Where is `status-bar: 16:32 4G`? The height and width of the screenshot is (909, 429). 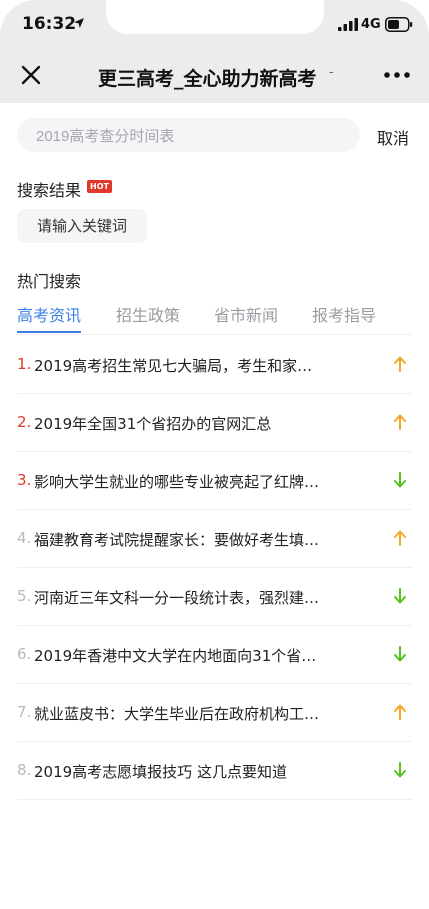 status-bar: 16:32 4G is located at coordinates (214, 24).